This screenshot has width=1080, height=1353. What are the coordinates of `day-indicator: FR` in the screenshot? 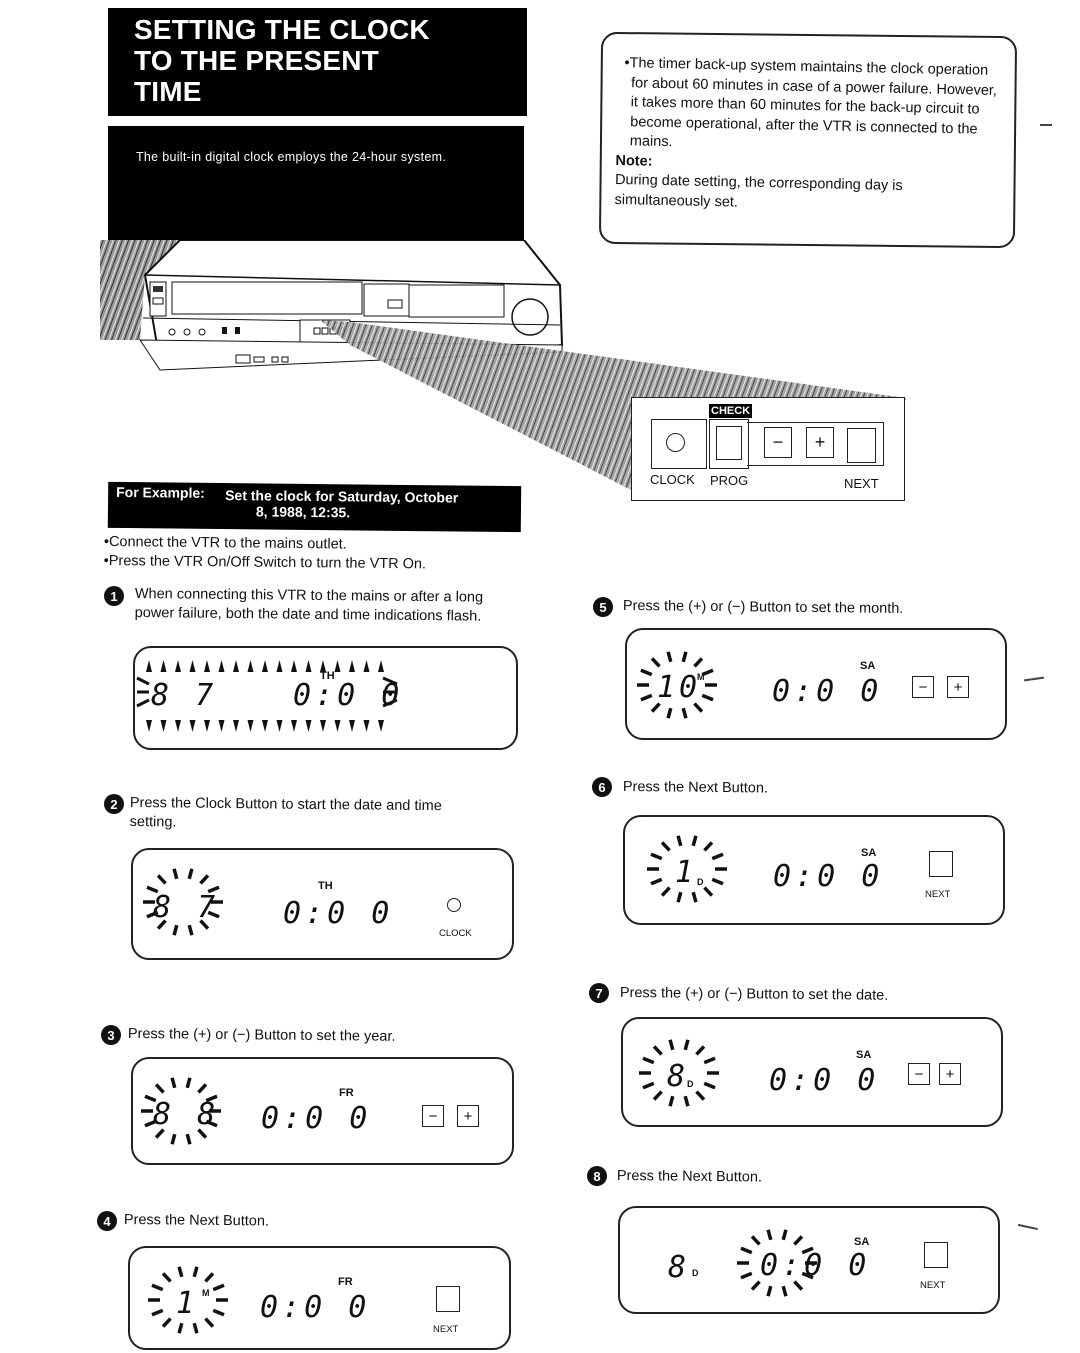 It's located at (345, 1282).